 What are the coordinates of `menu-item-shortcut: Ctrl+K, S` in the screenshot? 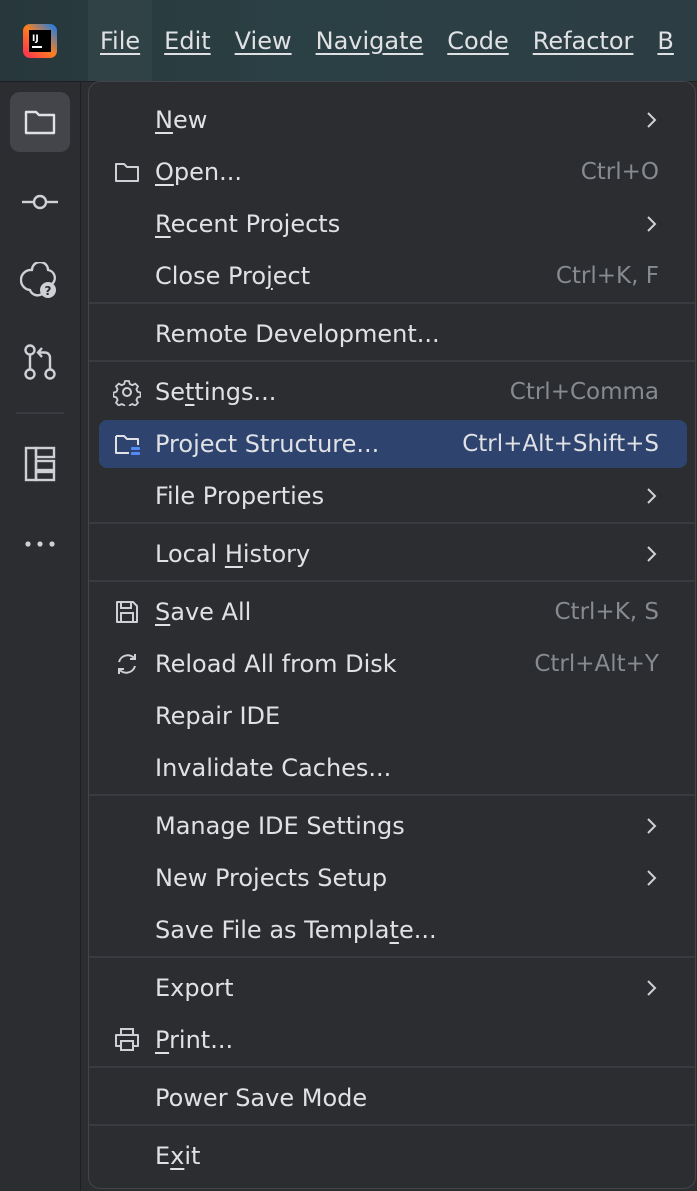 It's located at (607, 612).